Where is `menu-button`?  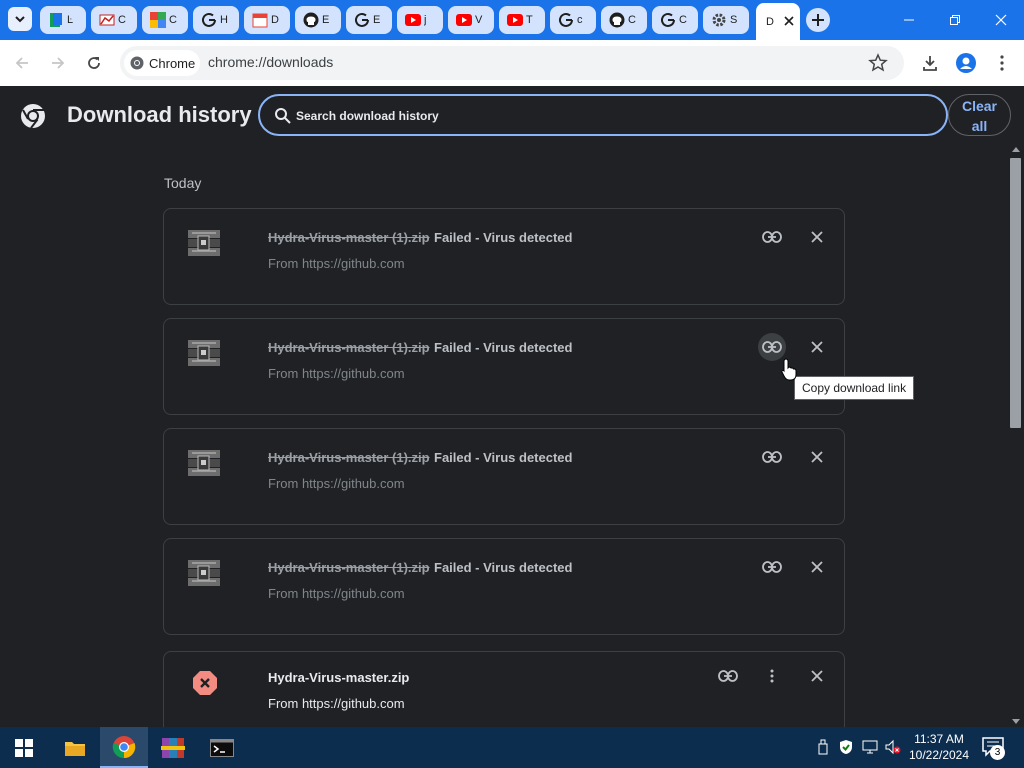
menu-button is located at coordinates (1002, 63).